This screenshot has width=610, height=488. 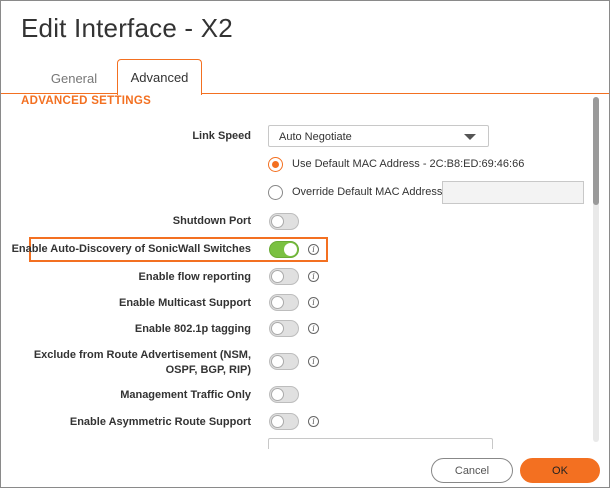 What do you see at coordinates (127, 28) in the screenshot?
I see `dialog-title: Edit Interface - X2` at bounding box center [127, 28].